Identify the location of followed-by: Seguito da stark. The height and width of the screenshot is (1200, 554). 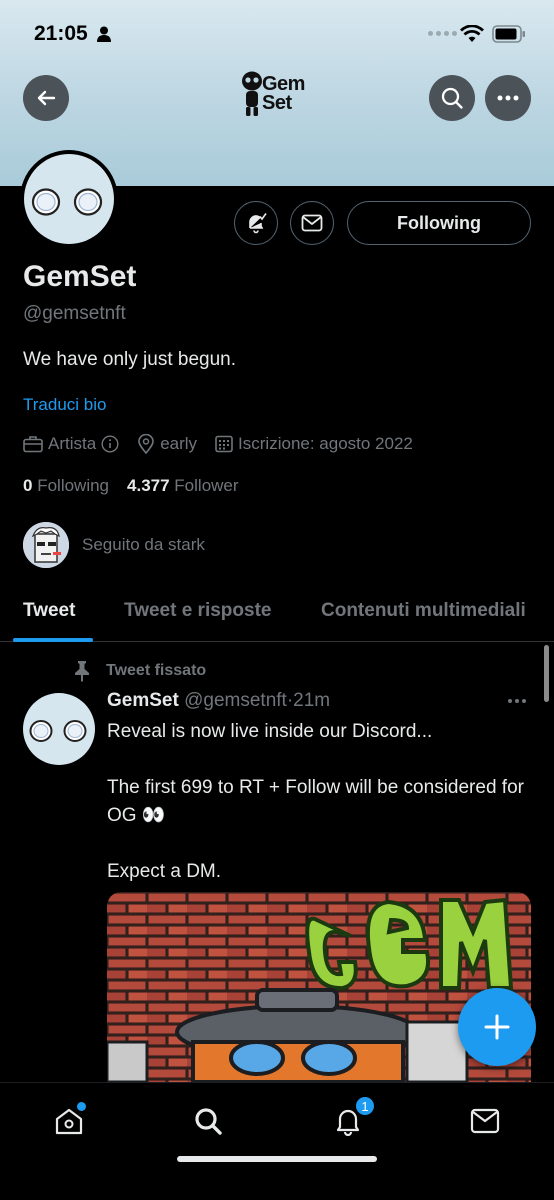
(114, 545).